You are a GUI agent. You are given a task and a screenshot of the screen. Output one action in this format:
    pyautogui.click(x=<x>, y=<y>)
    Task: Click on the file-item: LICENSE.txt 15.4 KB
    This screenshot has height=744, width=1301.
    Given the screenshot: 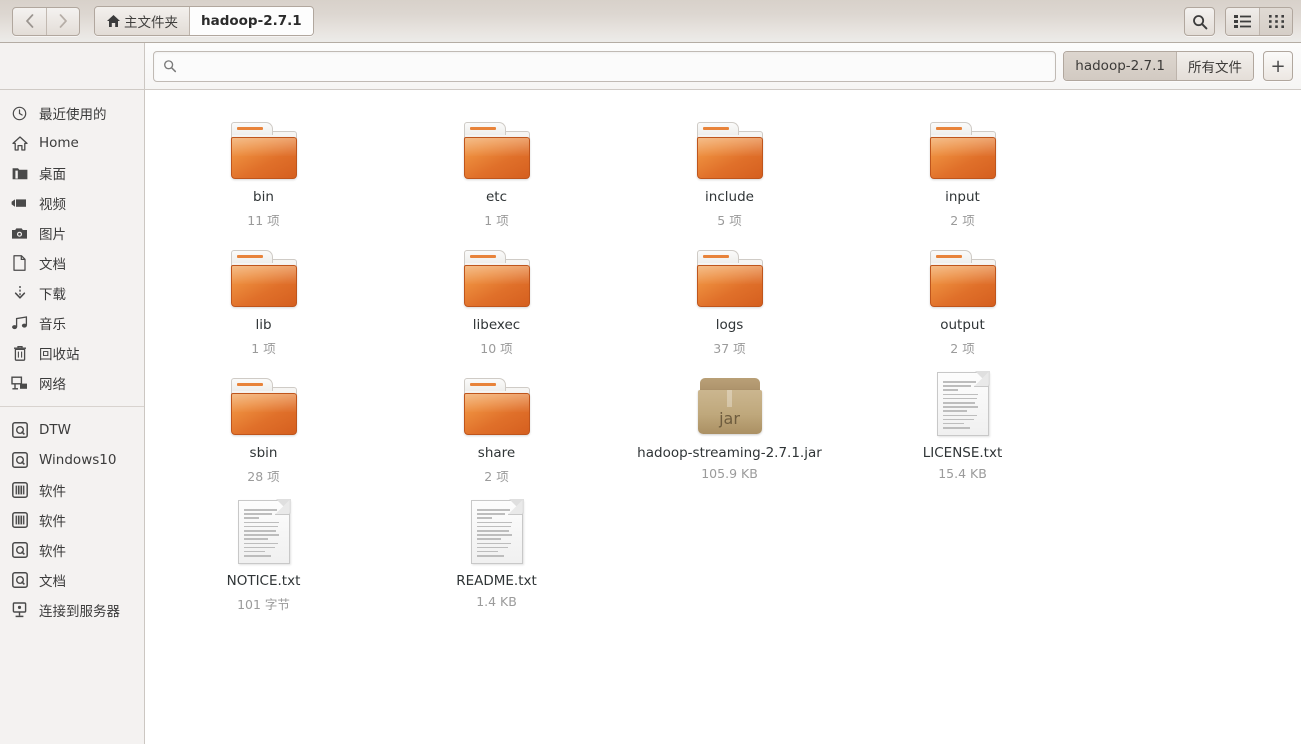 What is the action you would take?
    pyautogui.click(x=962, y=424)
    